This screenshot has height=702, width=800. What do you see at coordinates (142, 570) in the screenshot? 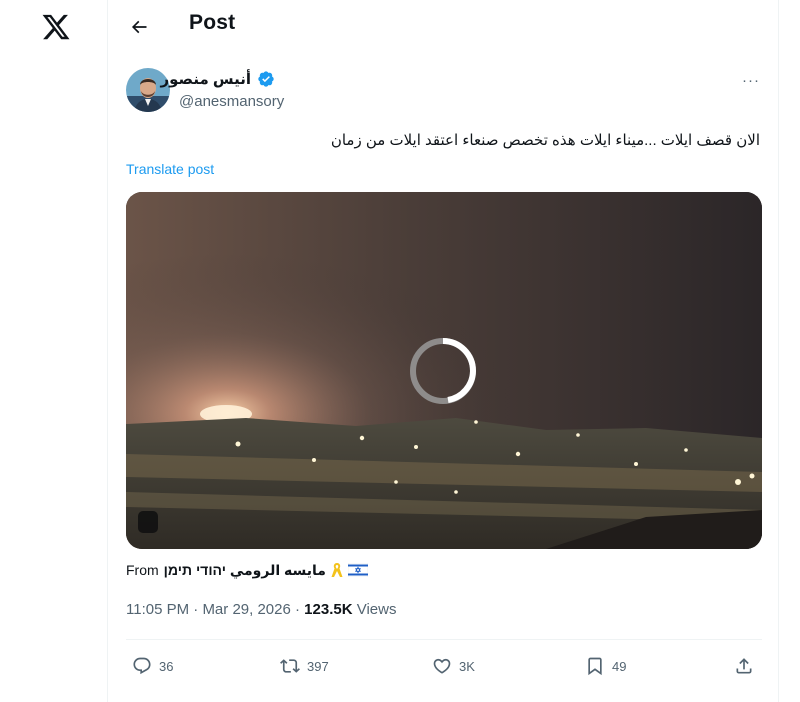
I see `from-label: From` at bounding box center [142, 570].